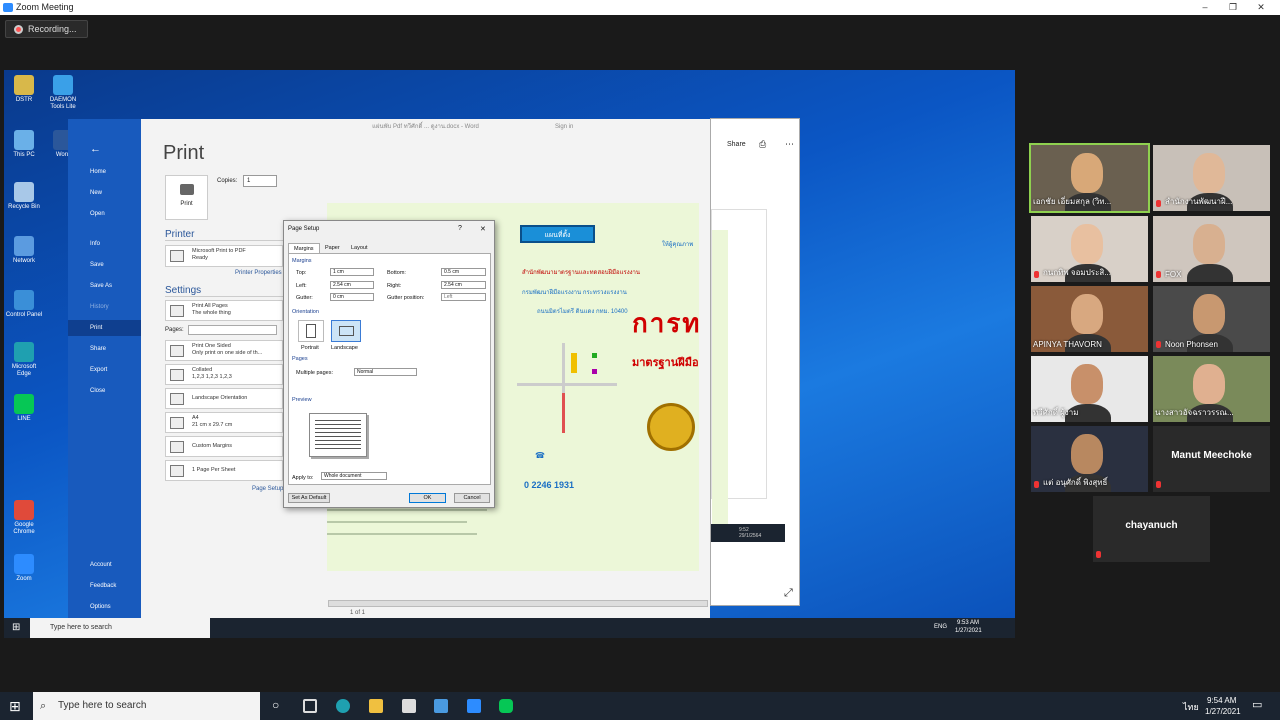  What do you see at coordinates (24, 89) in the screenshot?
I see `desktop-icon: DSTR` at bounding box center [24, 89].